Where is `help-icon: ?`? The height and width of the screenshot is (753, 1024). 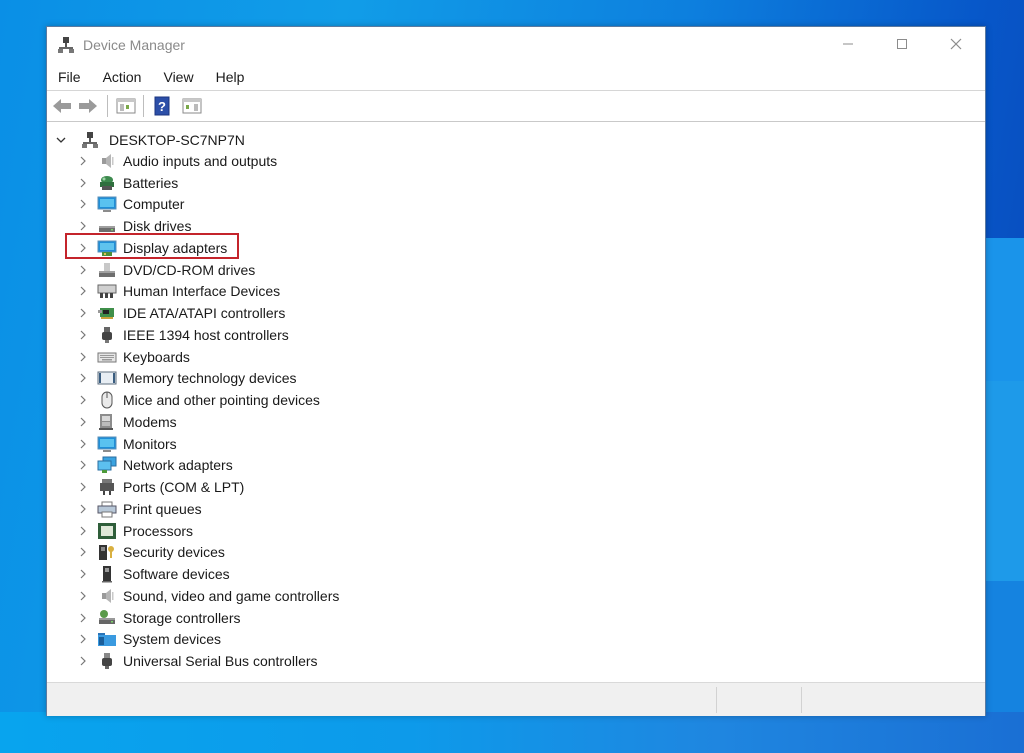
help-icon: ? is located at coordinates (162, 106).